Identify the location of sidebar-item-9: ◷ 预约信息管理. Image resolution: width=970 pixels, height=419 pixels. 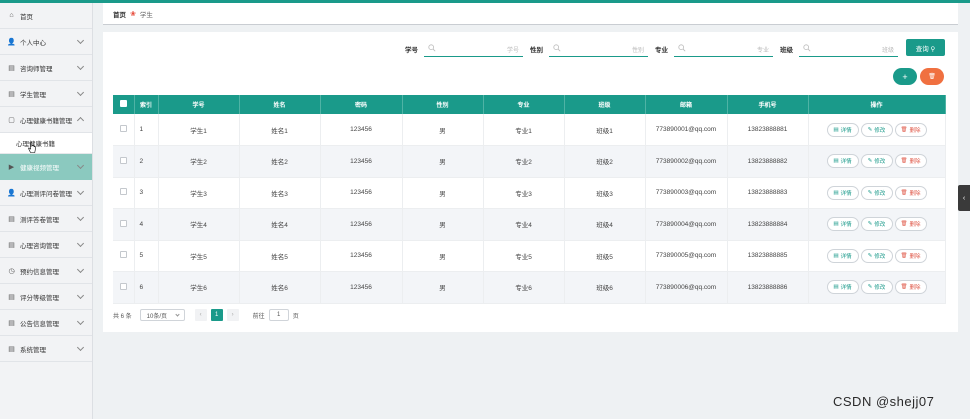
(46, 271).